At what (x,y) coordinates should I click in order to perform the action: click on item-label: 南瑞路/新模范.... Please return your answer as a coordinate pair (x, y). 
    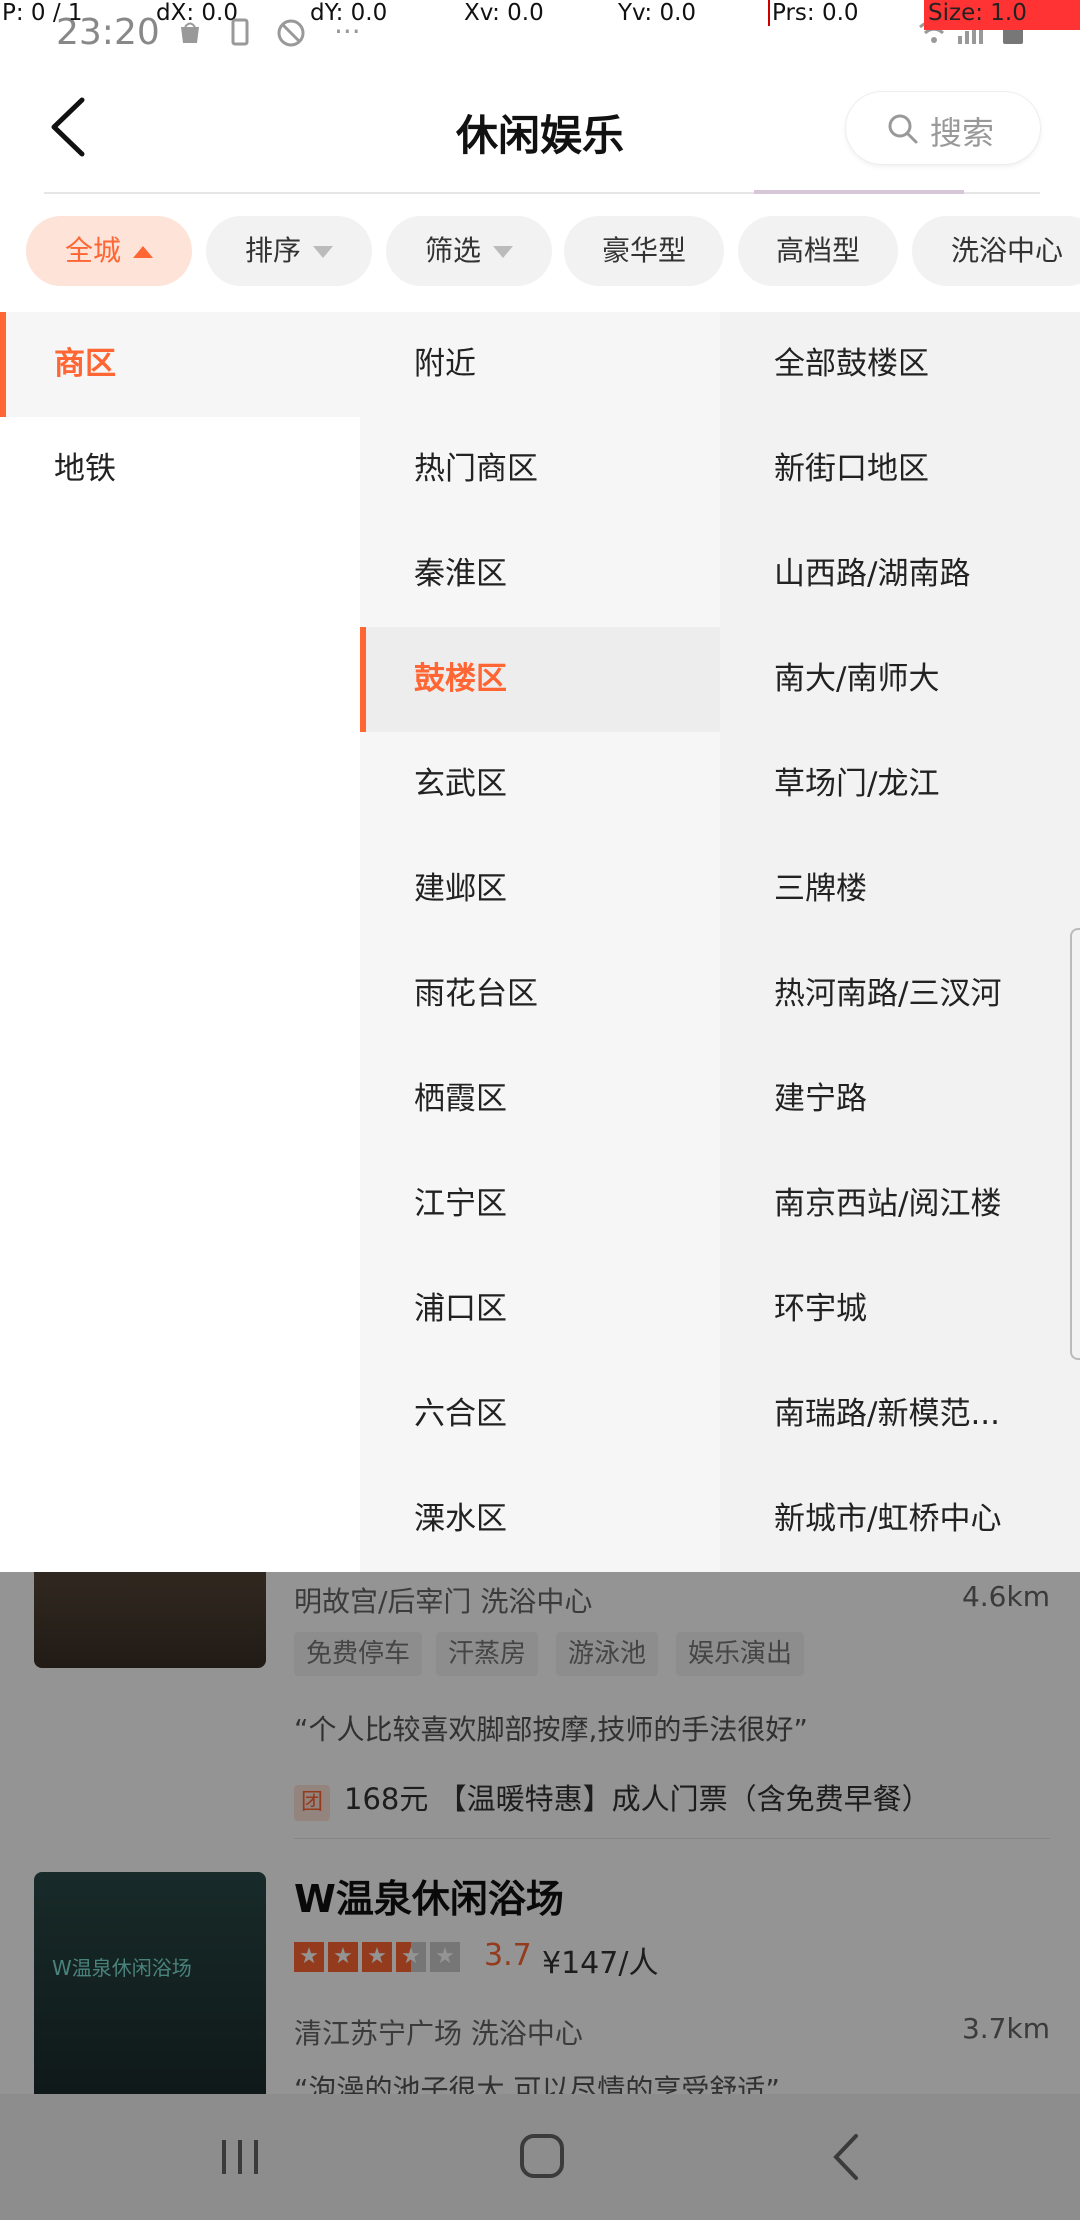
    Looking at the image, I should click on (887, 1414).